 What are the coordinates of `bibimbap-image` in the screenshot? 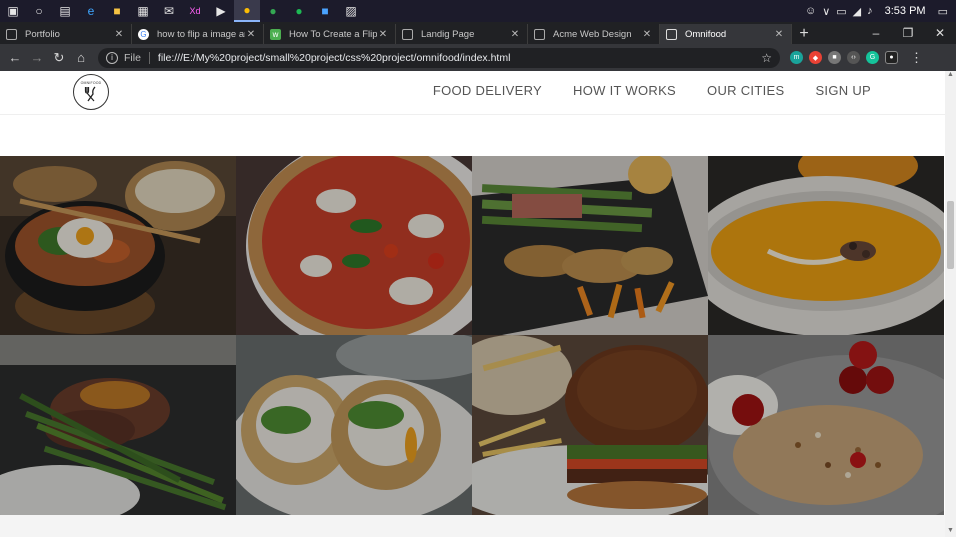 It's located at (118, 245).